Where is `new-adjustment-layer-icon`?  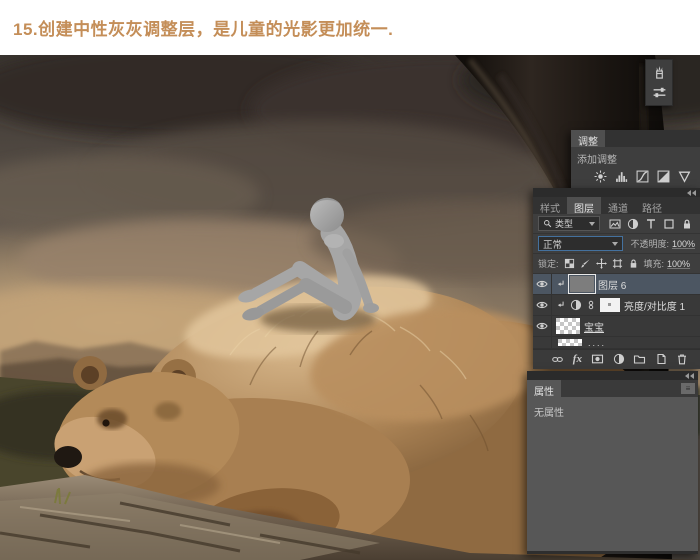
new-adjustment-layer-icon is located at coordinates (619, 359).